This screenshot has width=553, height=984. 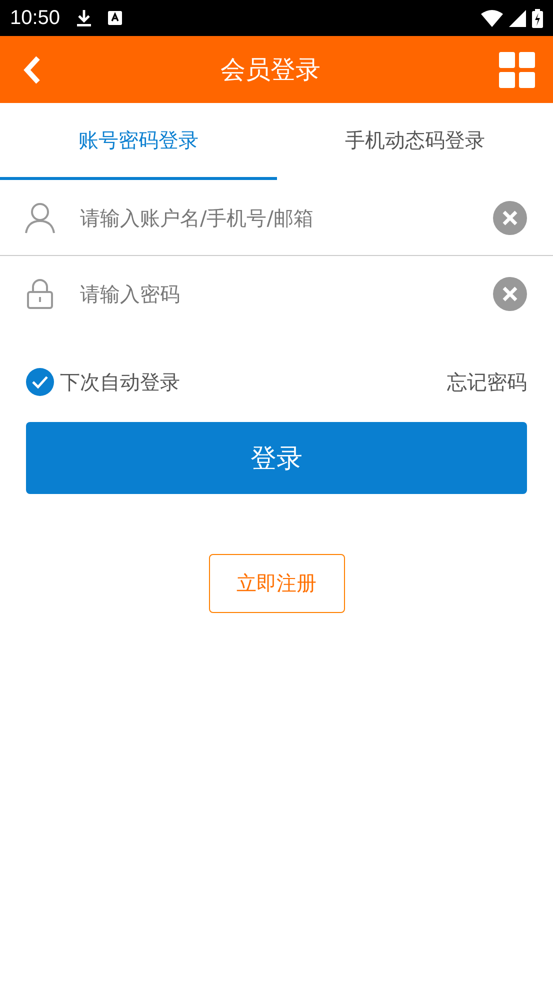 What do you see at coordinates (84, 18) in the screenshot?
I see `download-icon` at bounding box center [84, 18].